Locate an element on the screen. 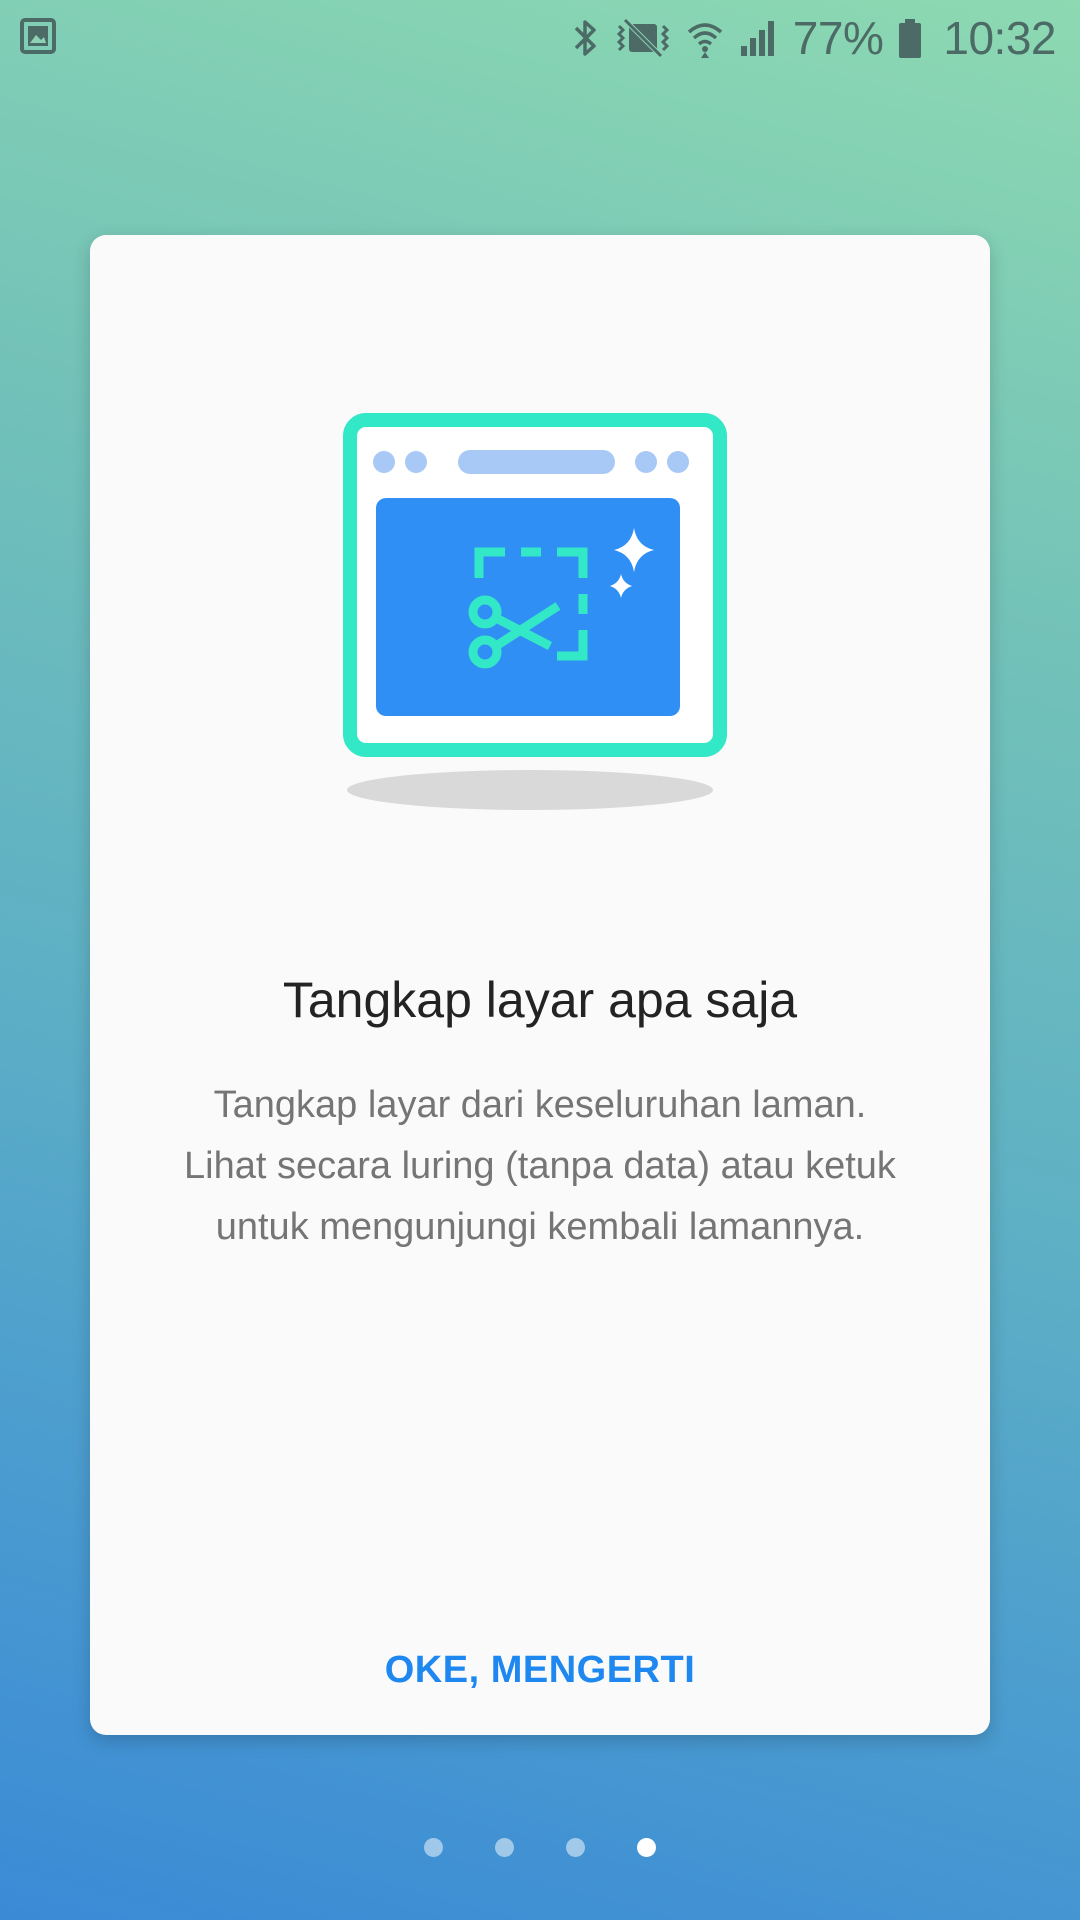 The image size is (1080, 1920). status-bar: 77% 10:32 is located at coordinates (540, 38).